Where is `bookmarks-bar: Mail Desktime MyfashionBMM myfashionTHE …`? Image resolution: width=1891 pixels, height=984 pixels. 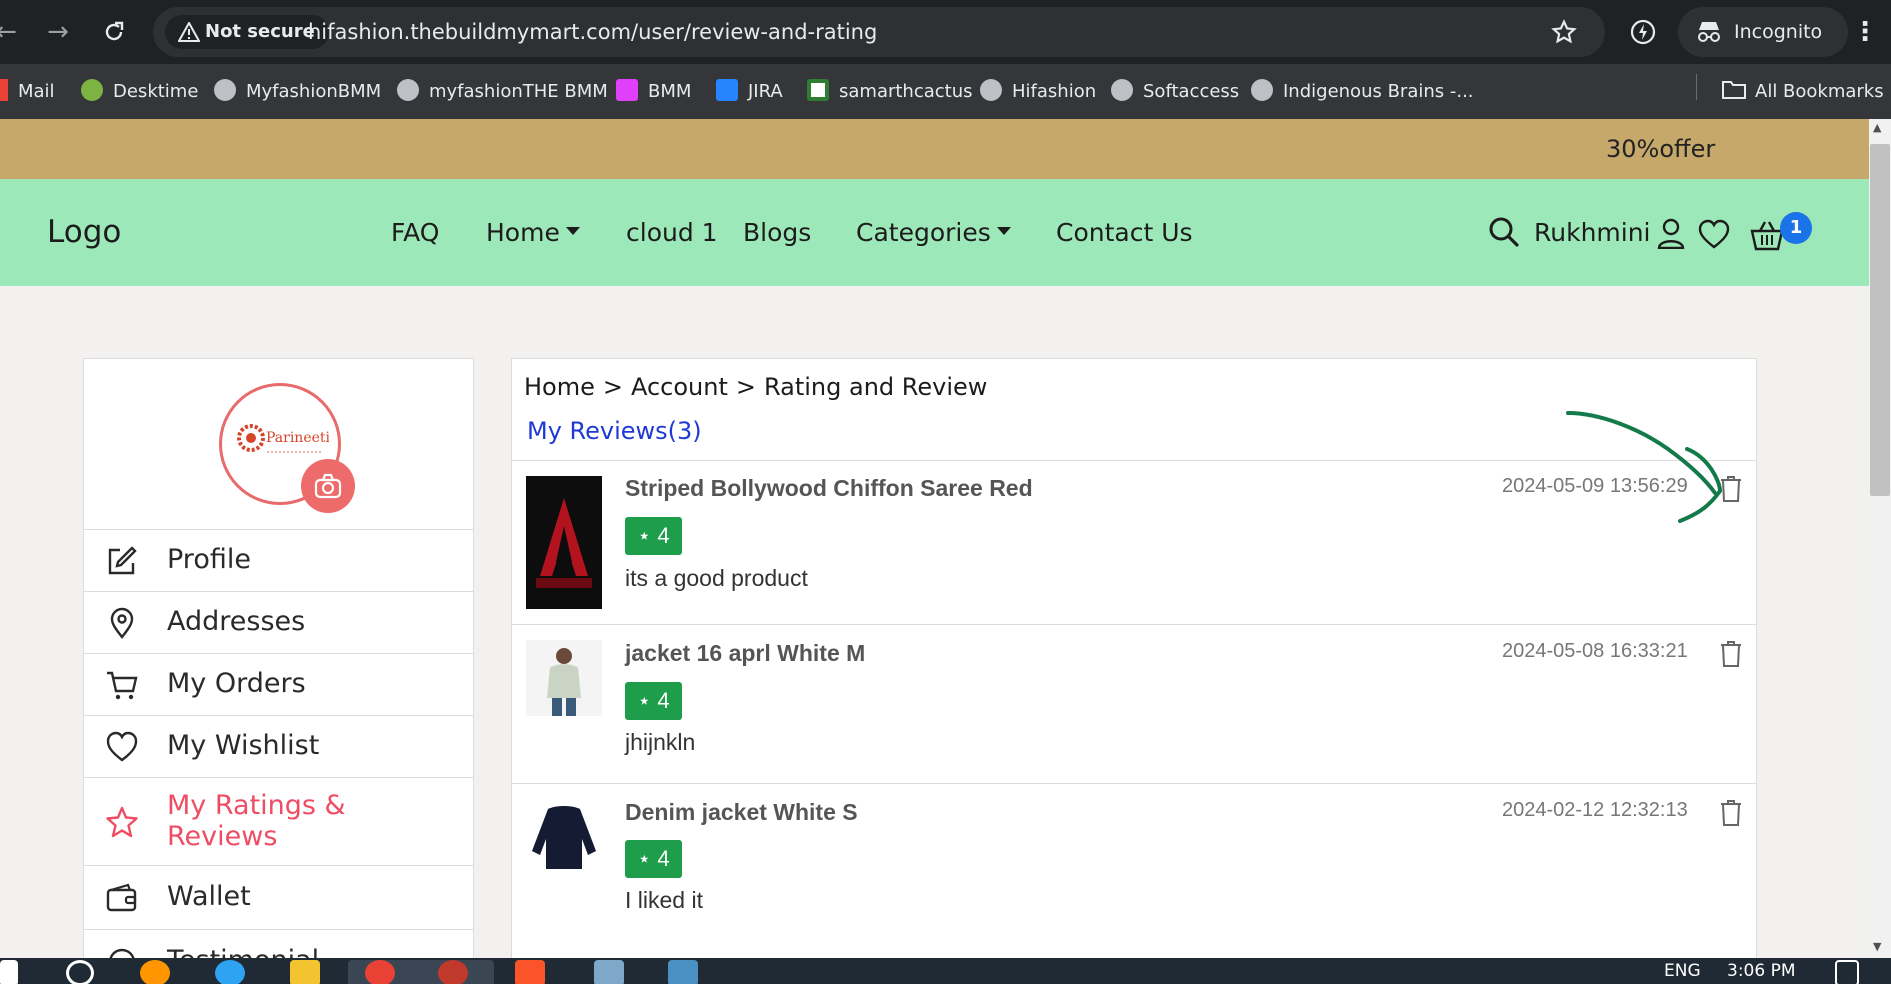 bookmarks-bar: Mail Desktime MyfashionBMM myfashionTHE … is located at coordinates (945, 91).